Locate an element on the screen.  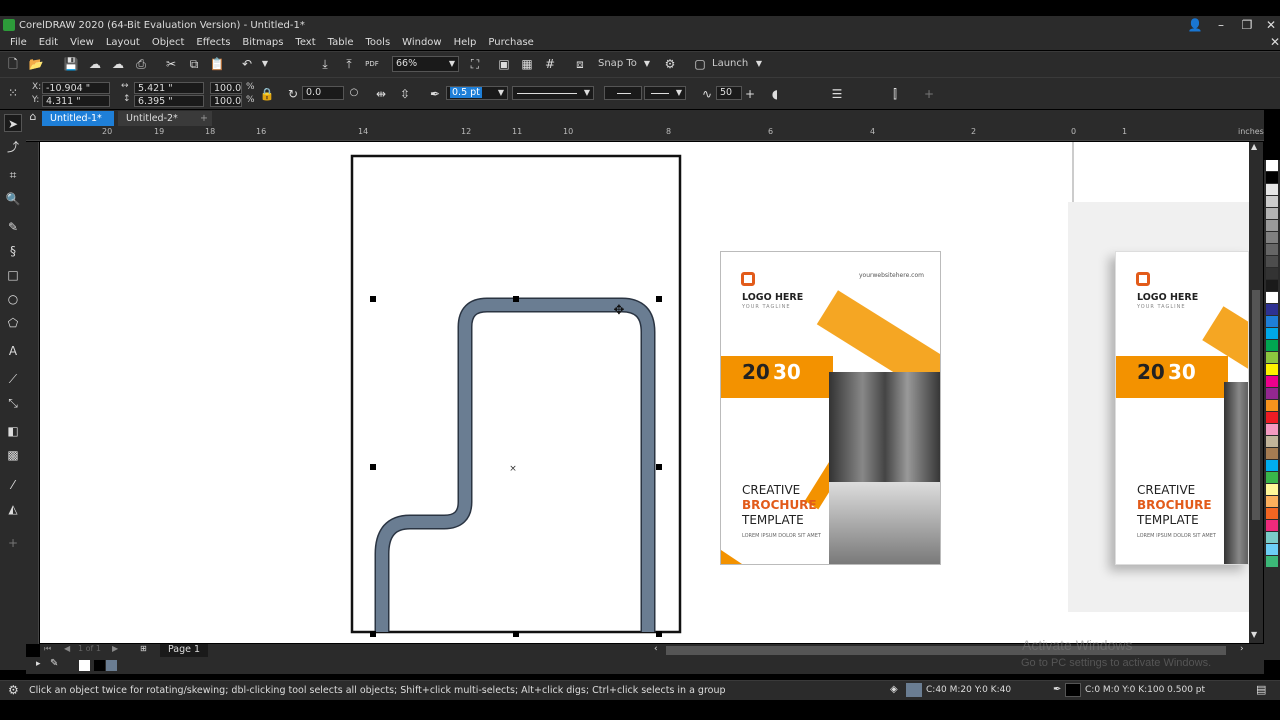
open-icon: 📂 is located at coordinates (36, 64).